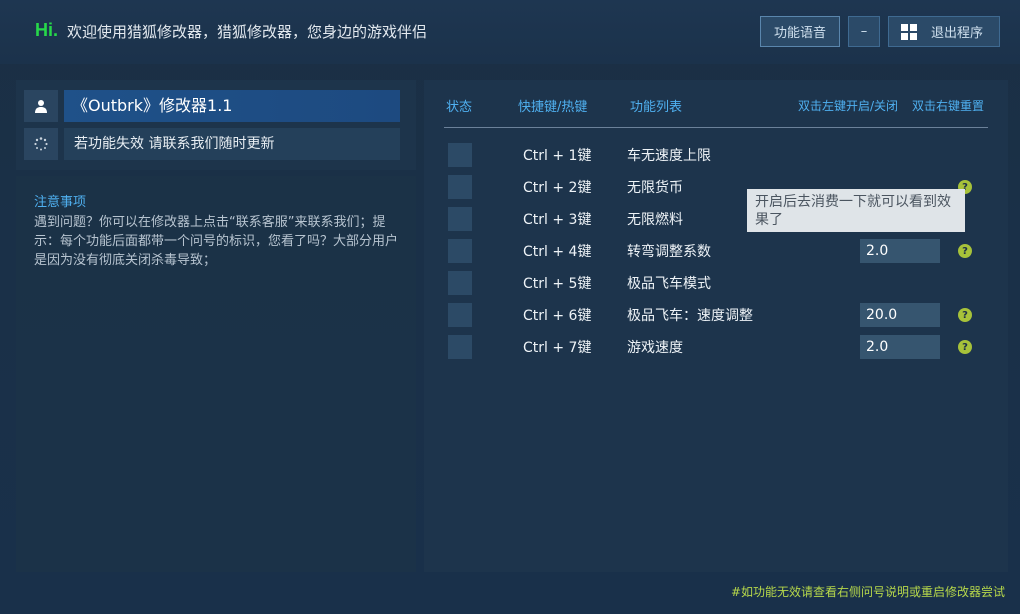 This screenshot has width=1020, height=614. I want to click on feature-hotkey: Ctrl + 1键, so click(557, 156).